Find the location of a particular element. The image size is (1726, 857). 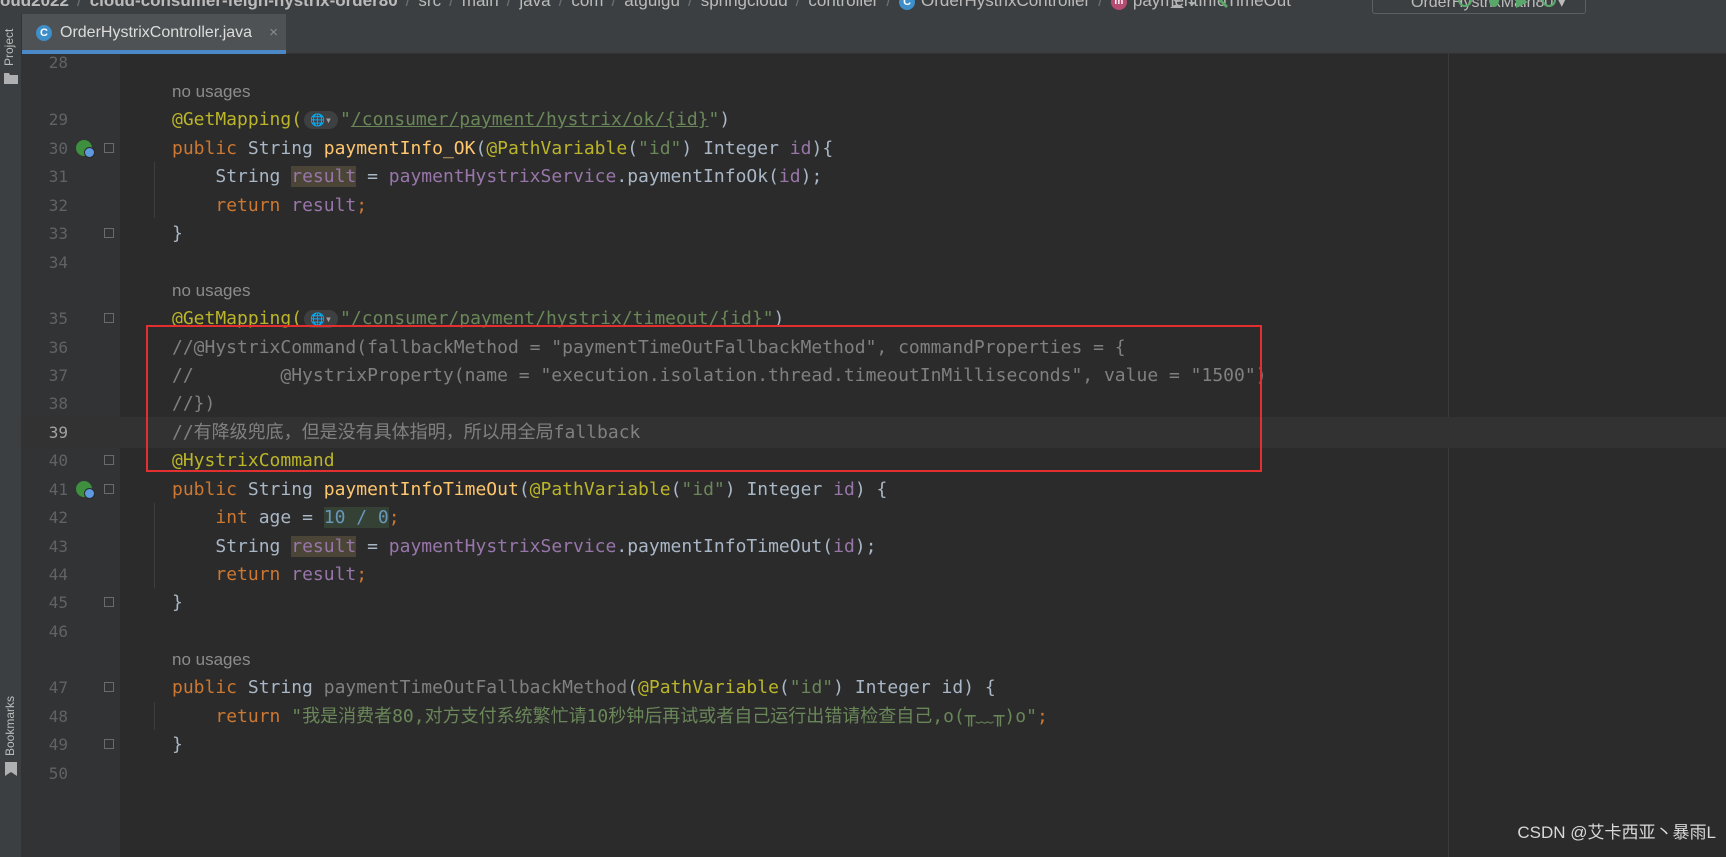

line-number: 50 is located at coordinates (58, 773).